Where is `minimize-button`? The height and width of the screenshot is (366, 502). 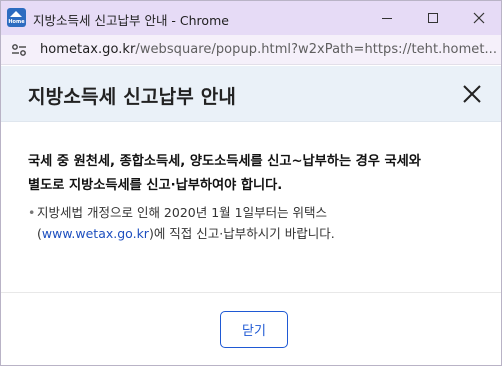 minimize-button is located at coordinates (387, 18).